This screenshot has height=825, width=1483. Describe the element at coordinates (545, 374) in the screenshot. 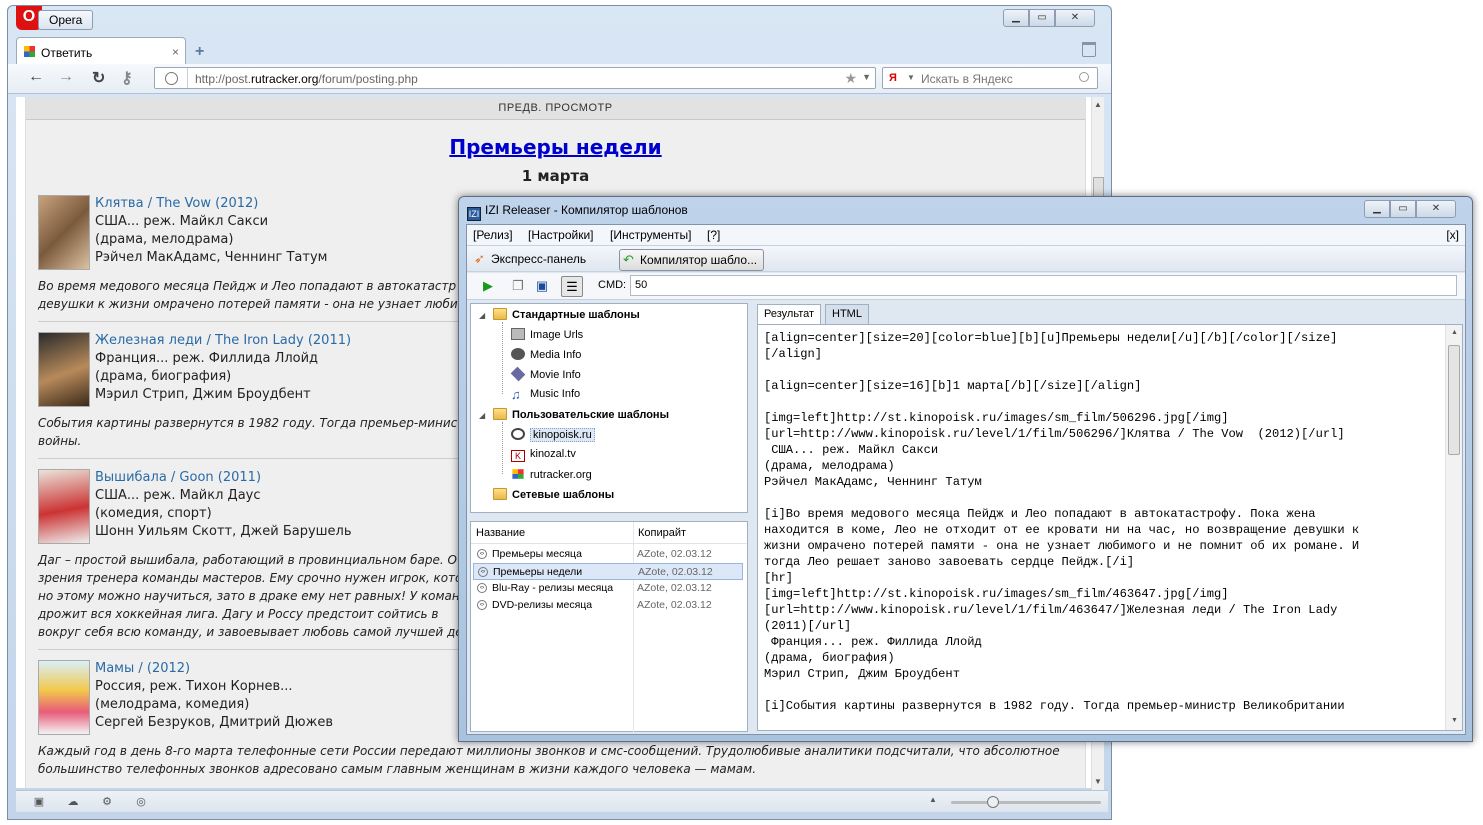

I see `tree-item-movie-info: Movie Info` at that location.